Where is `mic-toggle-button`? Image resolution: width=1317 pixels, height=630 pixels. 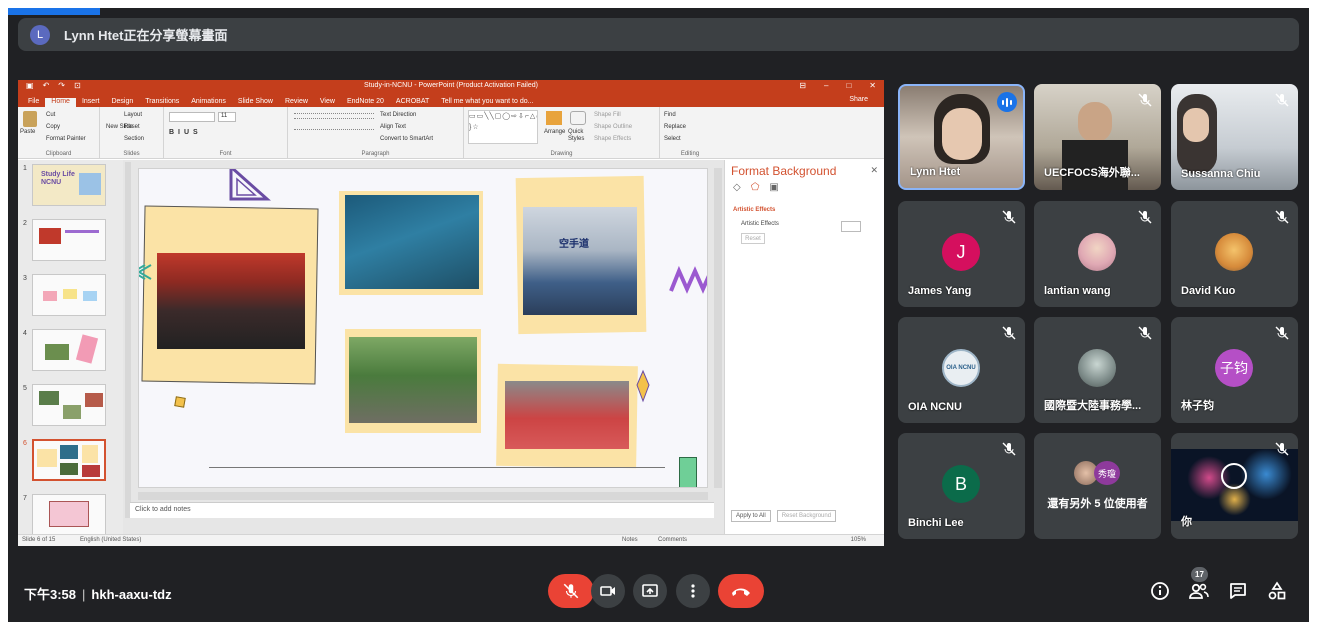
mic-toggle-button is located at coordinates (571, 591).